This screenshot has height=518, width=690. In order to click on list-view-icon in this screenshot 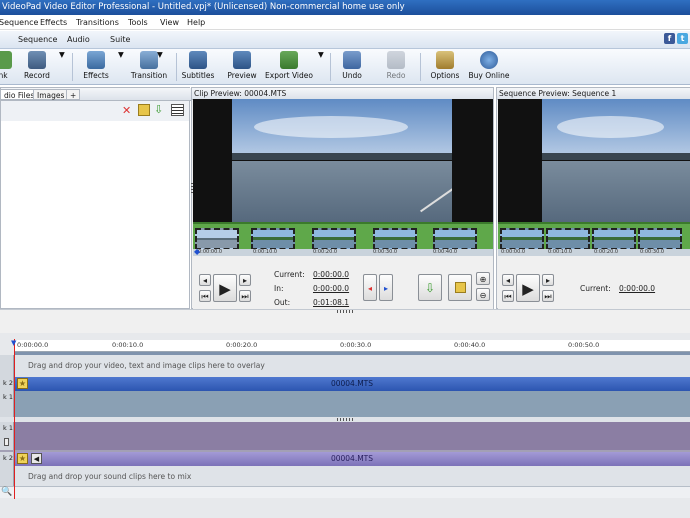, I will do `click(177, 110)`.